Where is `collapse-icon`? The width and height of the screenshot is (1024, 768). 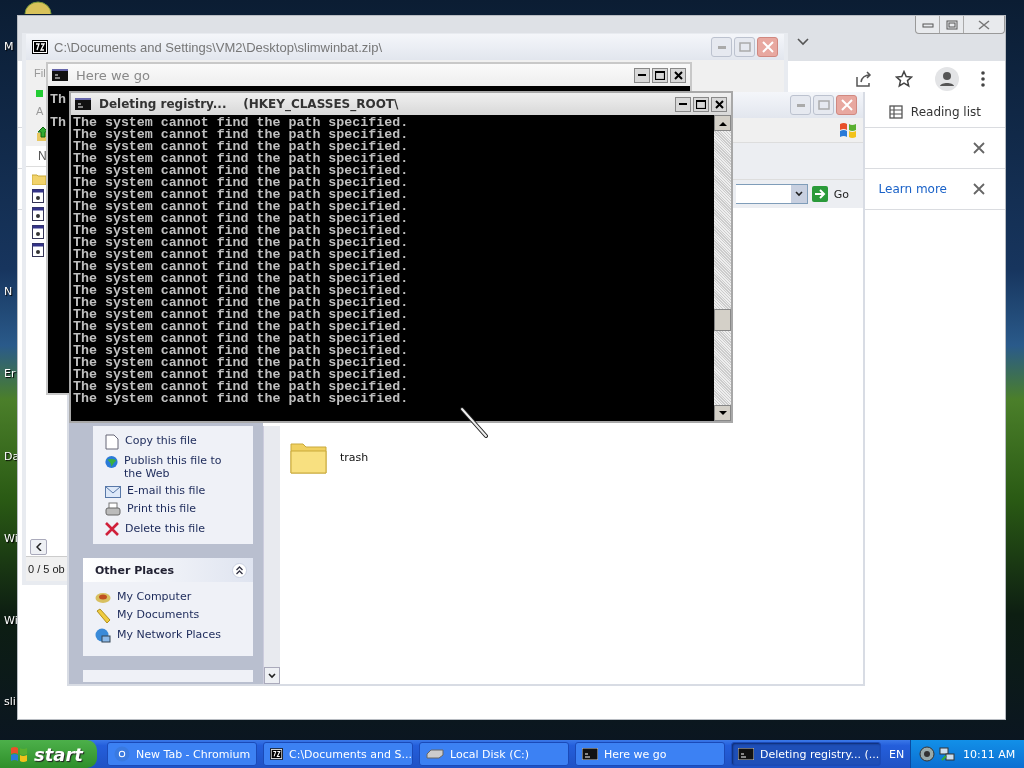 collapse-icon is located at coordinates (239, 570).